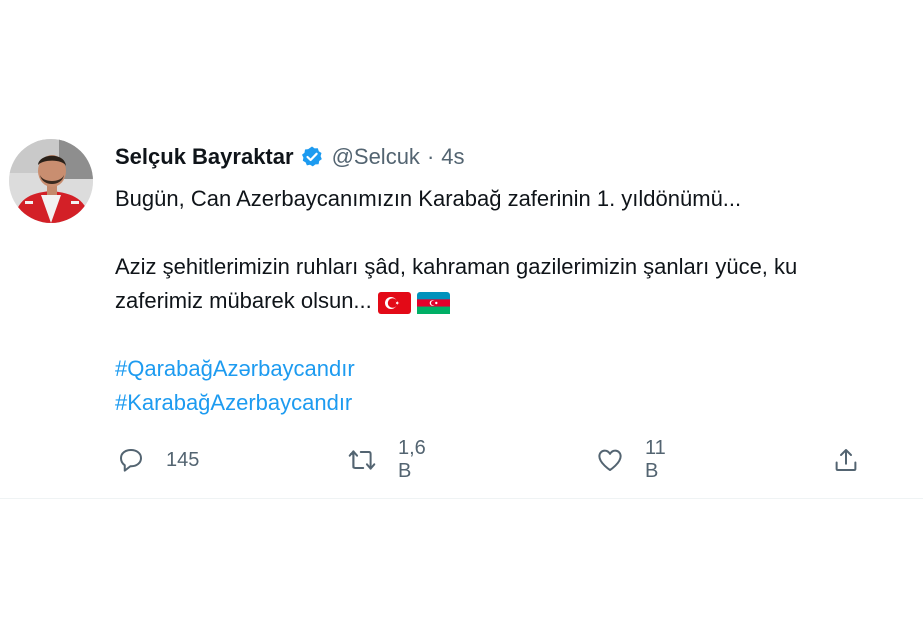  Describe the element at coordinates (433, 302) in the screenshot. I see `azerbaijan-flag-icon` at that location.